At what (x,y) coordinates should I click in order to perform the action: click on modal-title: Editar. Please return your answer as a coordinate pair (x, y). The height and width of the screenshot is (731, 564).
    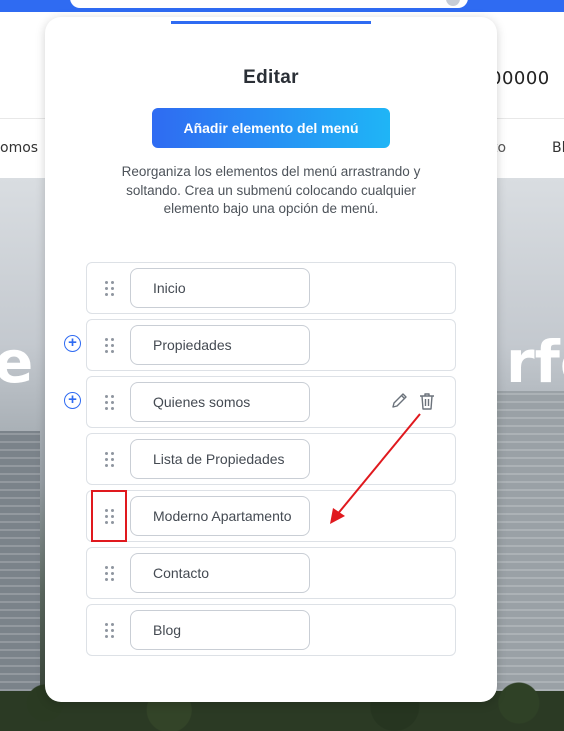
    Looking at the image, I should click on (271, 77).